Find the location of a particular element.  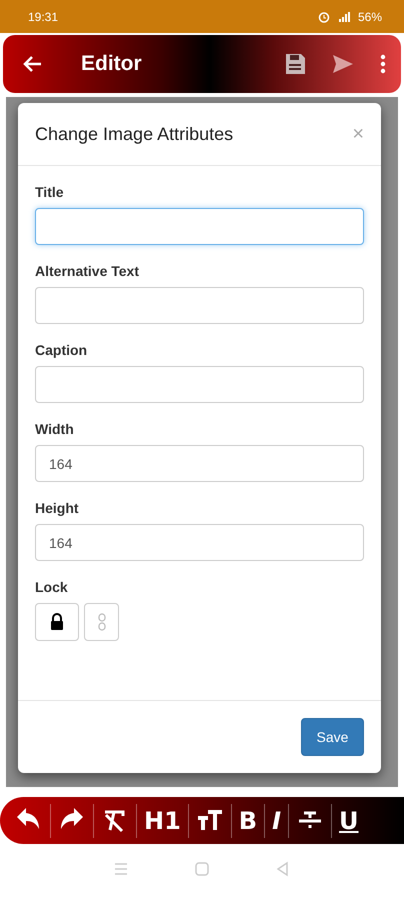

field-label: Width is located at coordinates (55, 429).